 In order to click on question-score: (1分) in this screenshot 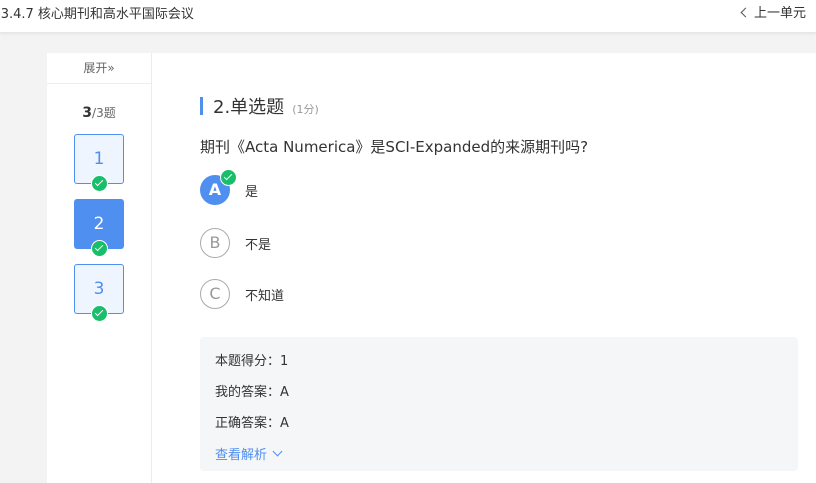, I will do `click(305, 109)`.